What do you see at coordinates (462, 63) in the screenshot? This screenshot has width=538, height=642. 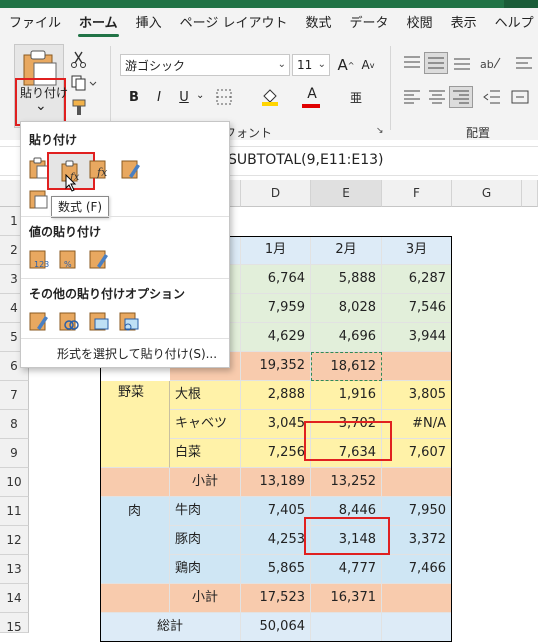 I see `align-bottom-icon` at bounding box center [462, 63].